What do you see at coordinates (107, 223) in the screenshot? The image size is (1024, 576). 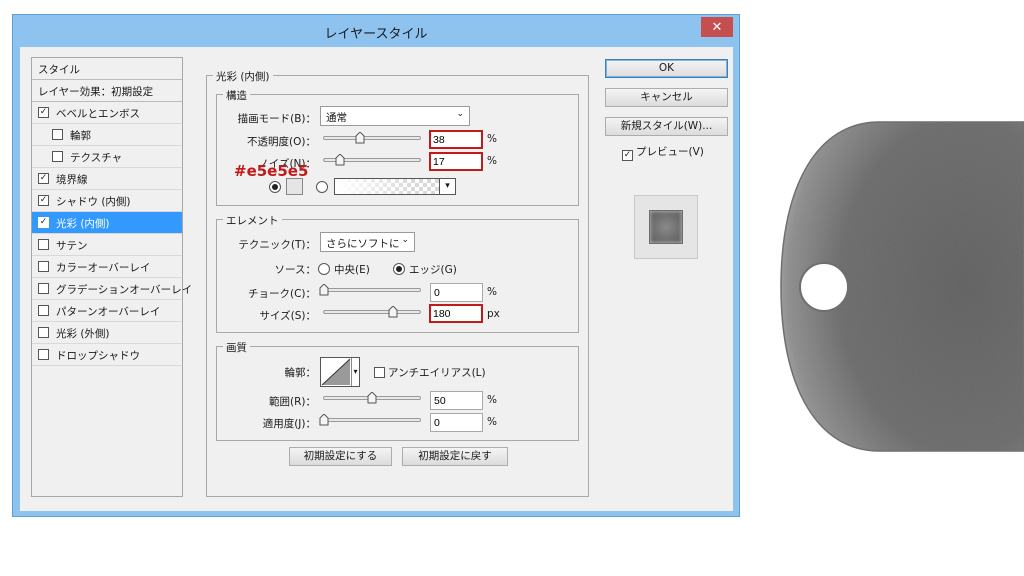 I see `style-item: ✓ 光彩 (内側)` at bounding box center [107, 223].